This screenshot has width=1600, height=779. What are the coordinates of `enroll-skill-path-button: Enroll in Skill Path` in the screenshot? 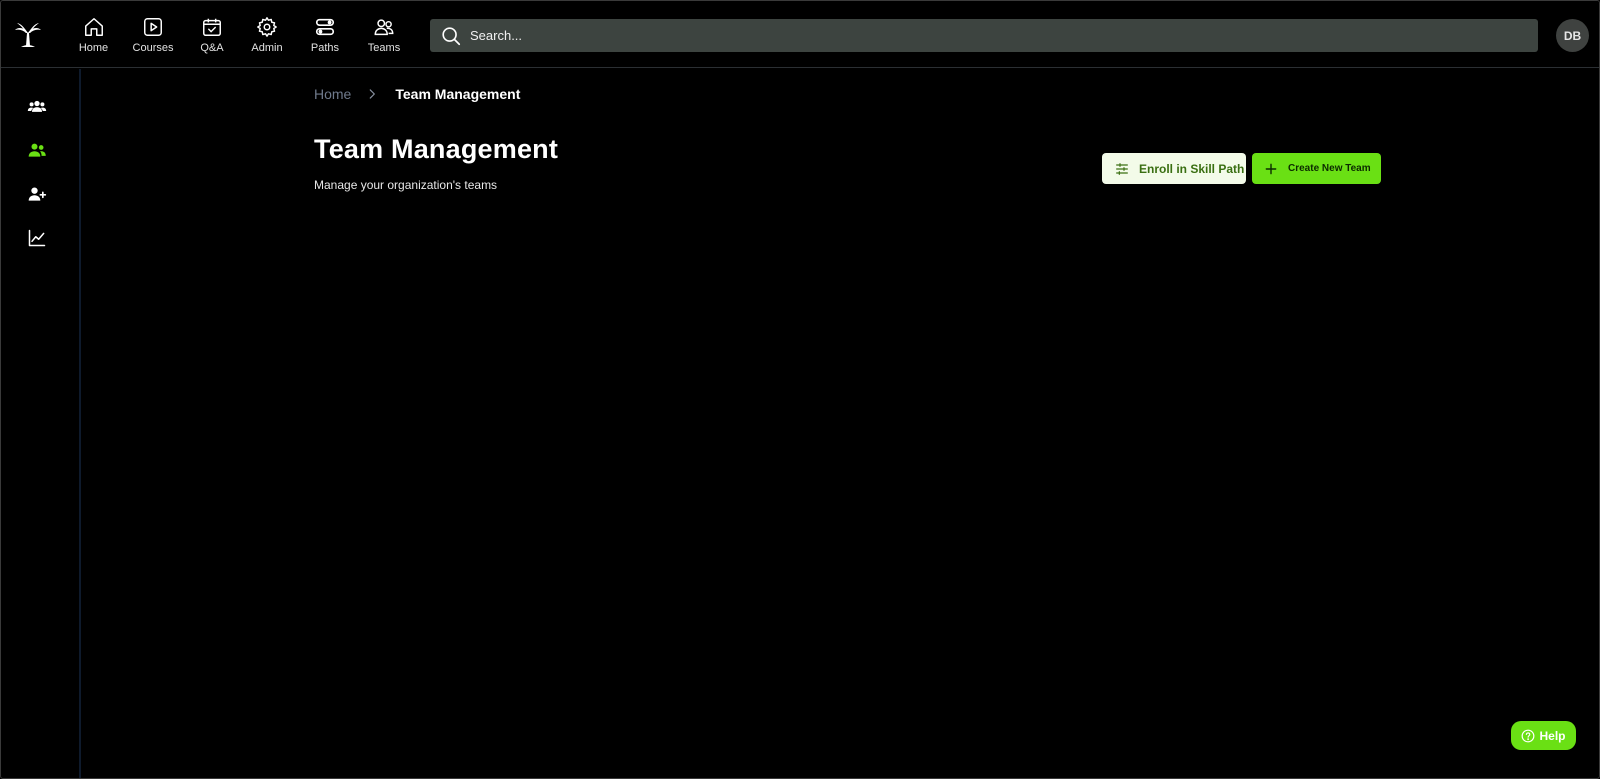 It's located at (1174, 168).